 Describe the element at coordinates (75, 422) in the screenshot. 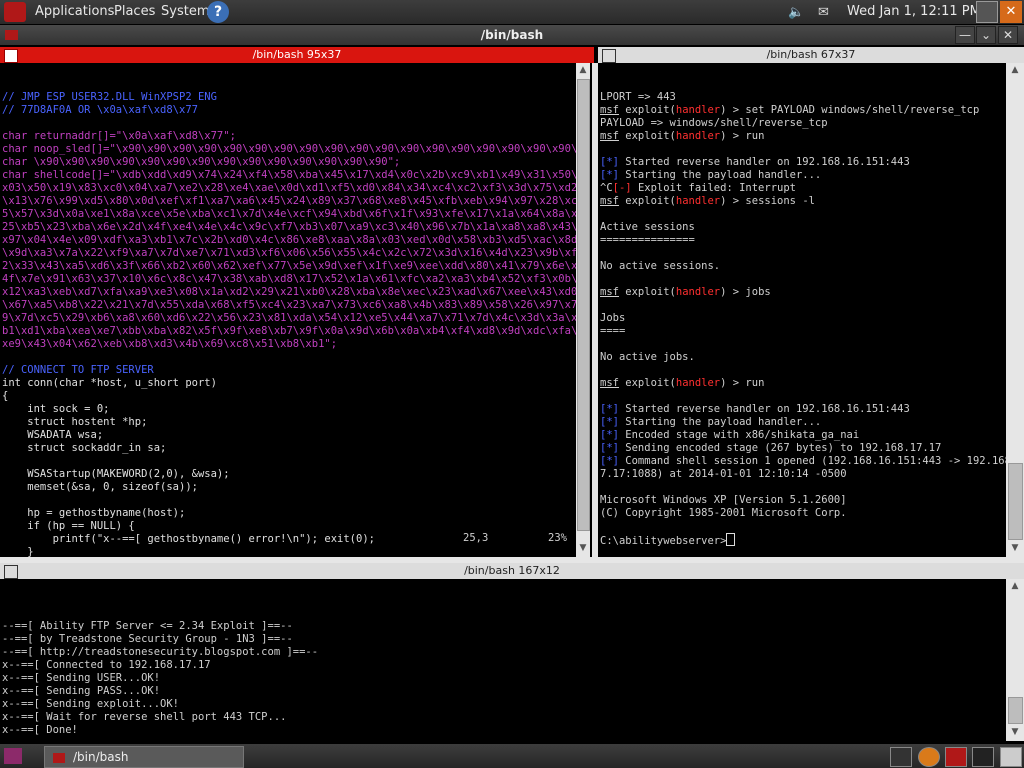

I see `terminal-line: struct hostent *hp;` at that location.